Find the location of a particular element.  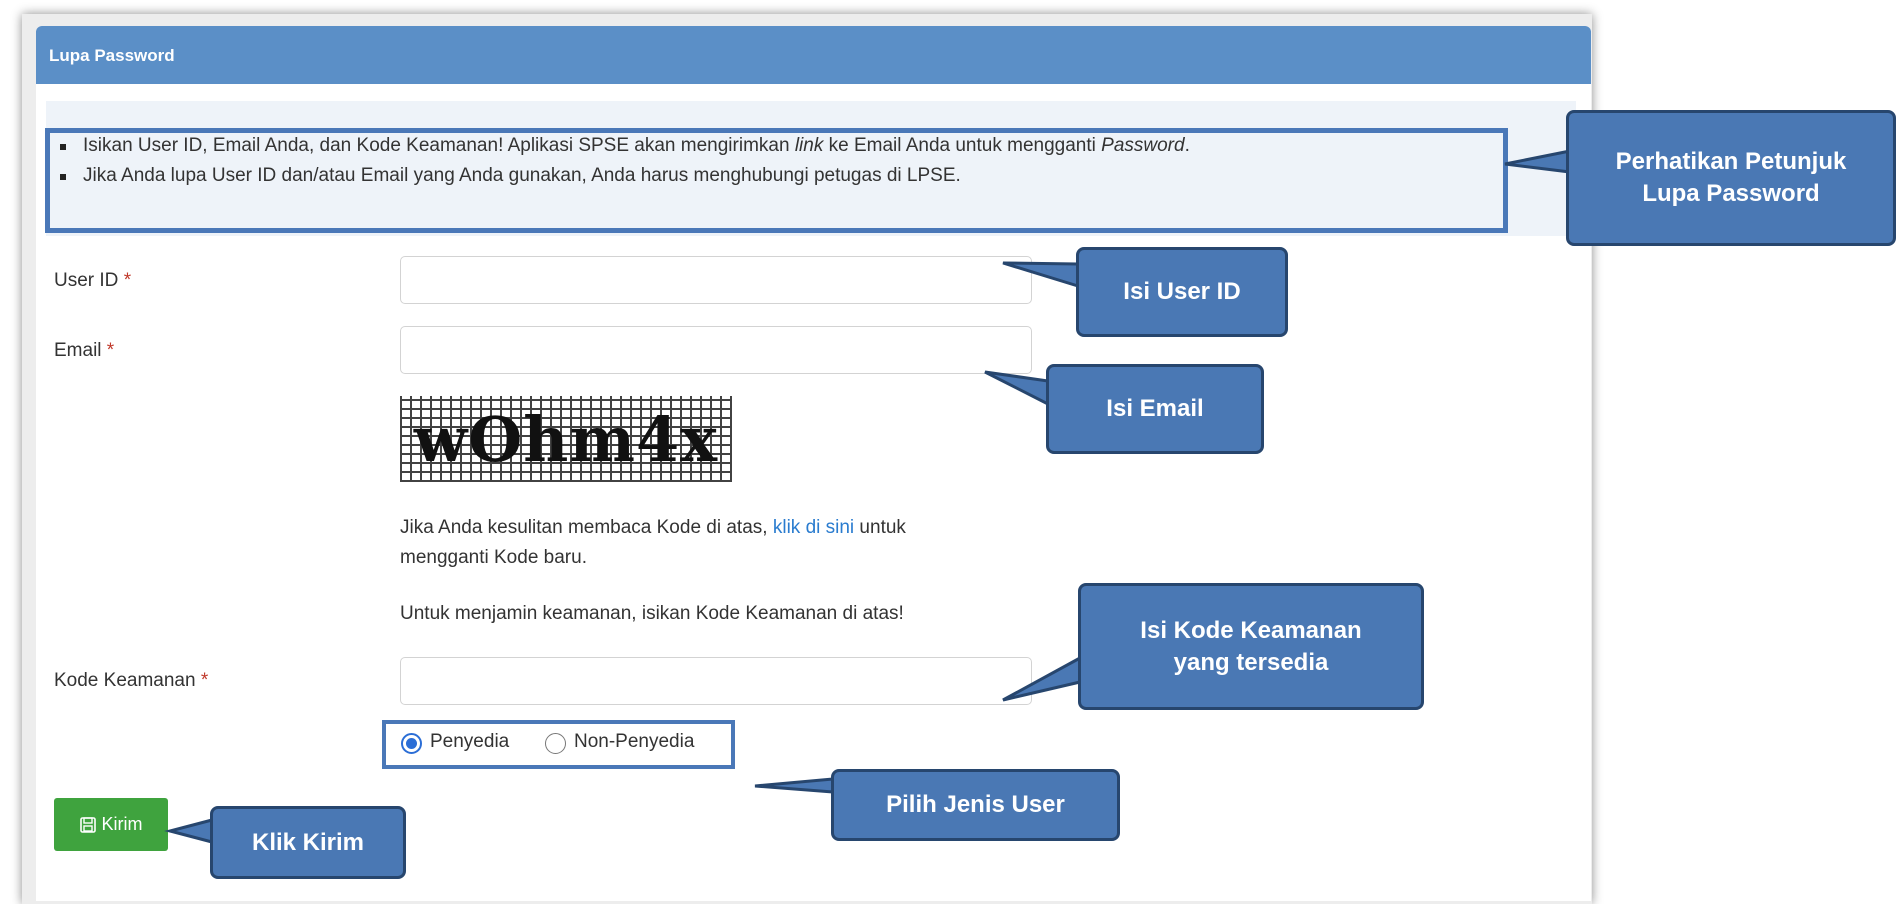

user-id-label-text: User ID is located at coordinates (86, 280).